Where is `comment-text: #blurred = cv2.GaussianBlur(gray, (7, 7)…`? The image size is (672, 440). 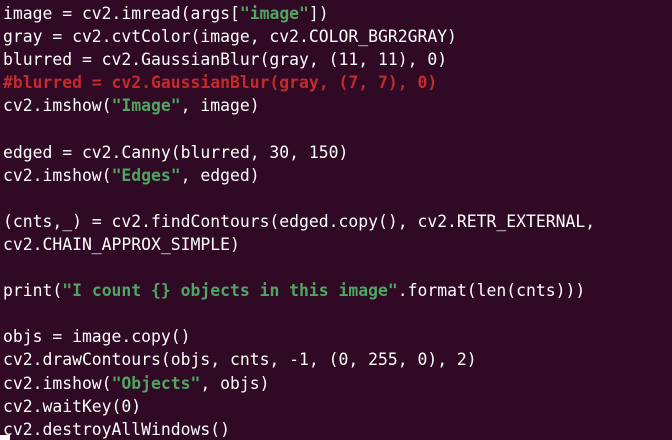
comment-text: #blurred = cv2.GaussianBlur(gray, (7, 7)… is located at coordinates (220, 83).